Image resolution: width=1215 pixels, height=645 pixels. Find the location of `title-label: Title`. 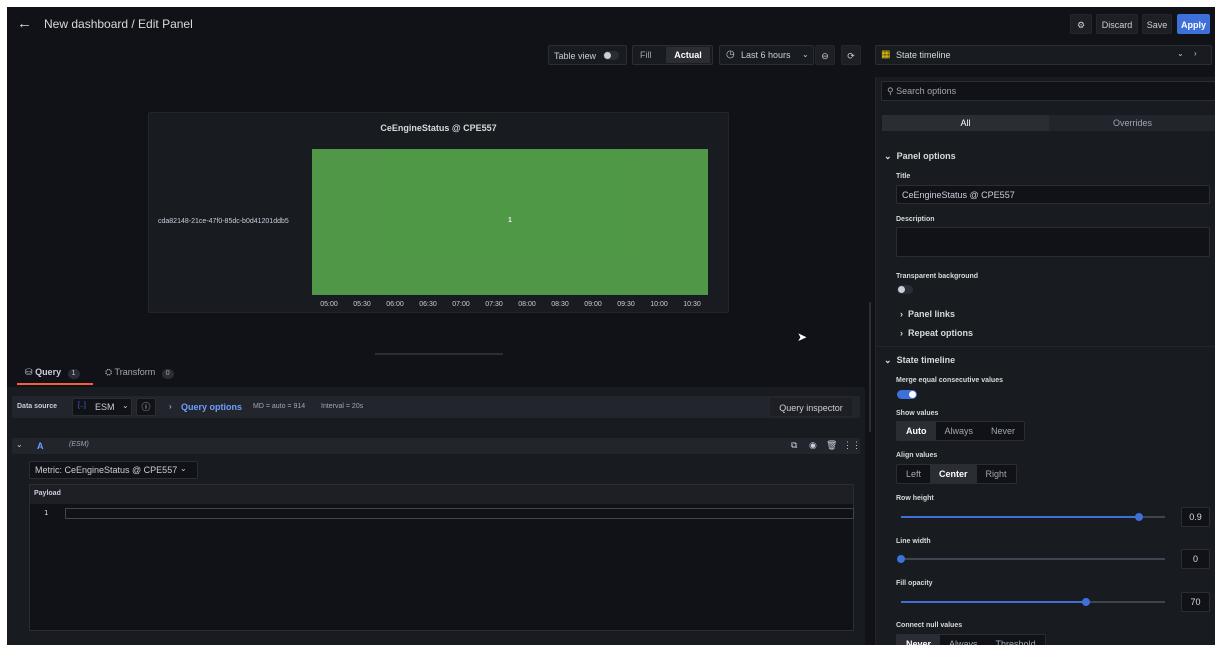

title-label: Title is located at coordinates (903, 176).